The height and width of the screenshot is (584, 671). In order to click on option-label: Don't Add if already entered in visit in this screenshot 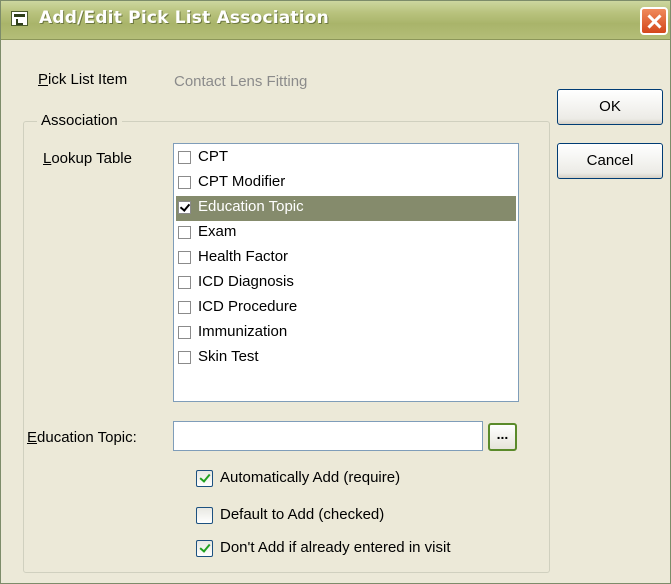, I will do `click(335, 547)`.